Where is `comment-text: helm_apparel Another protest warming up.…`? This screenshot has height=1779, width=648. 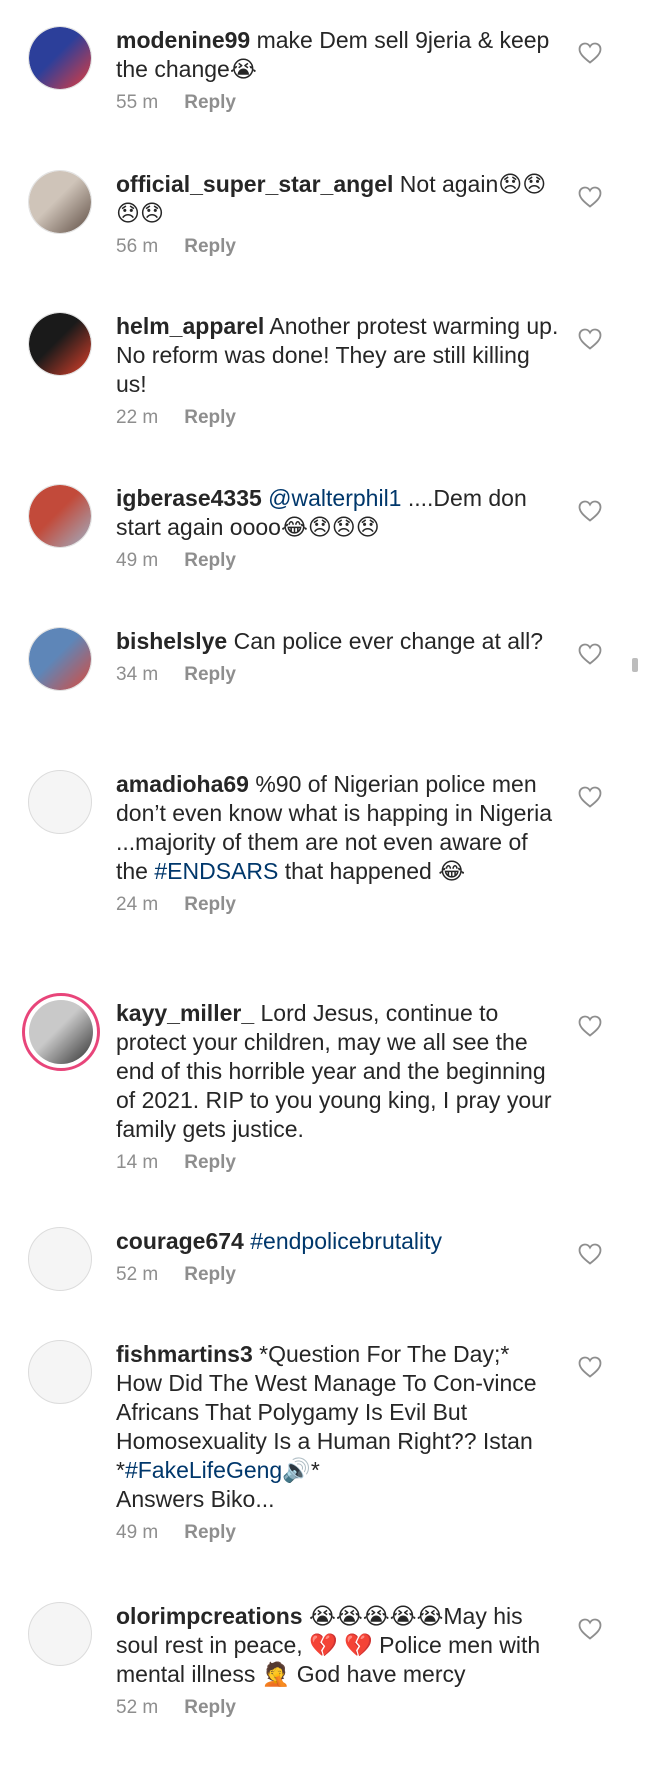 comment-text: helm_apparel Another protest warming up.… is located at coordinates (338, 355).